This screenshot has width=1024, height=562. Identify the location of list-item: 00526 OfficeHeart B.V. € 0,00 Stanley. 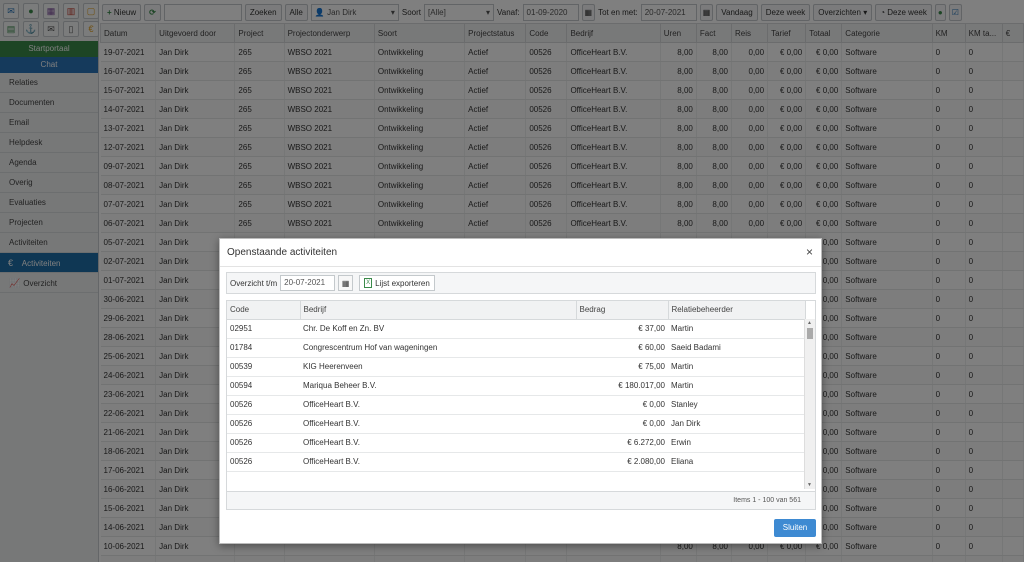
(516, 405).